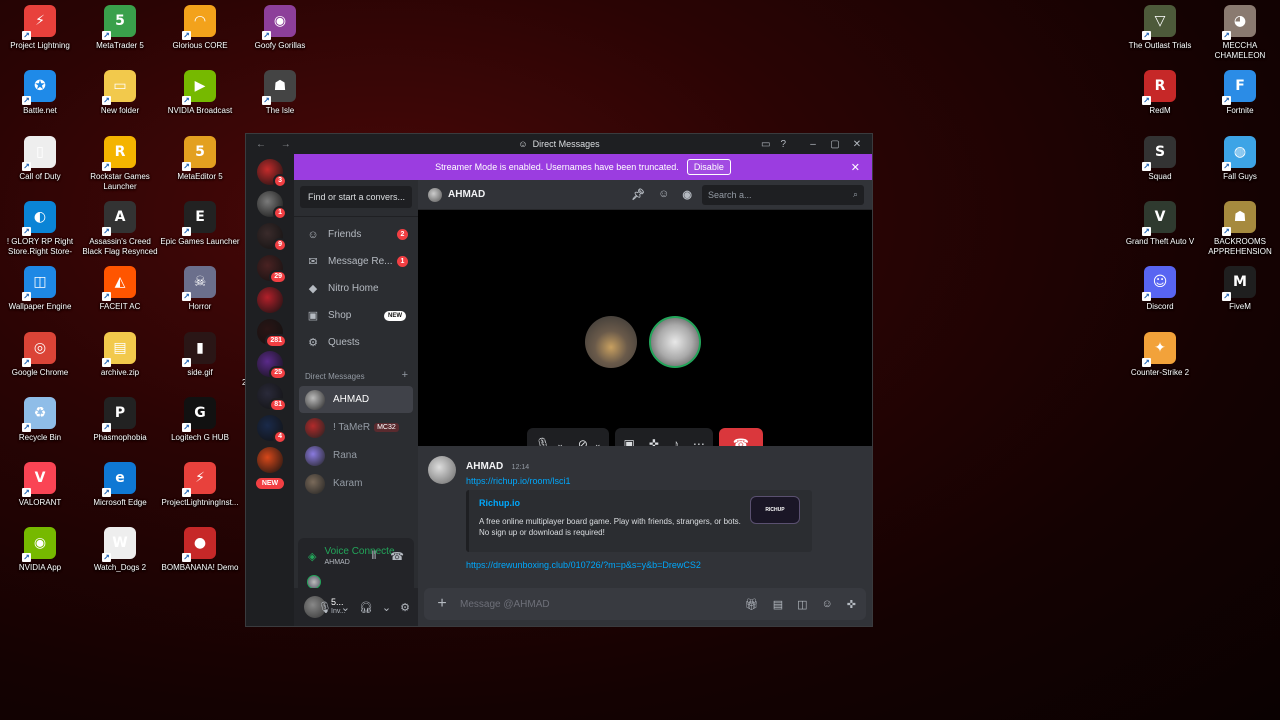  I want to click on microphone-icon: 🎙︎, so click(325, 607).